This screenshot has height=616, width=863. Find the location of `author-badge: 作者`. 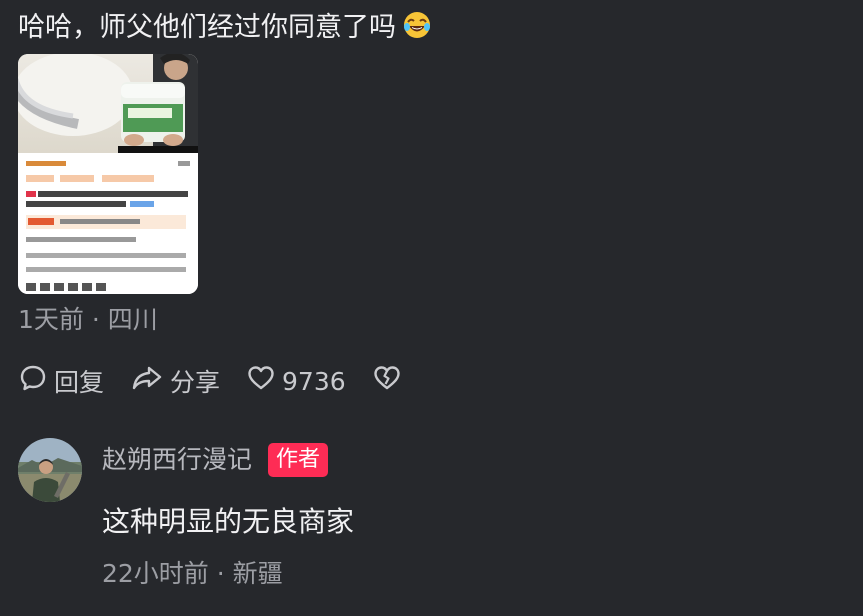

author-badge: 作者 is located at coordinates (298, 460).